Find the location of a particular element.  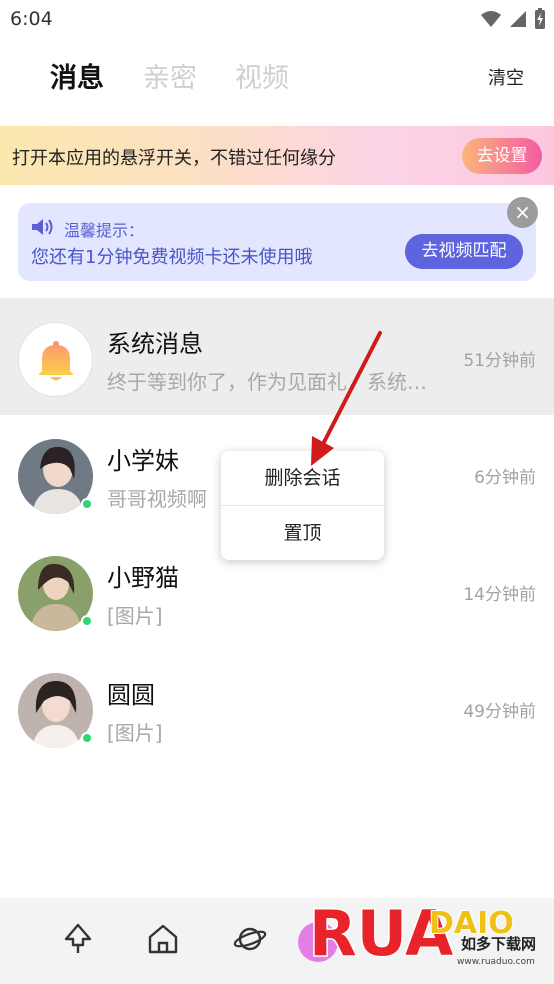

tip-body: 您还有1分钟免费视频卡还未使用哦 is located at coordinates (172, 257).